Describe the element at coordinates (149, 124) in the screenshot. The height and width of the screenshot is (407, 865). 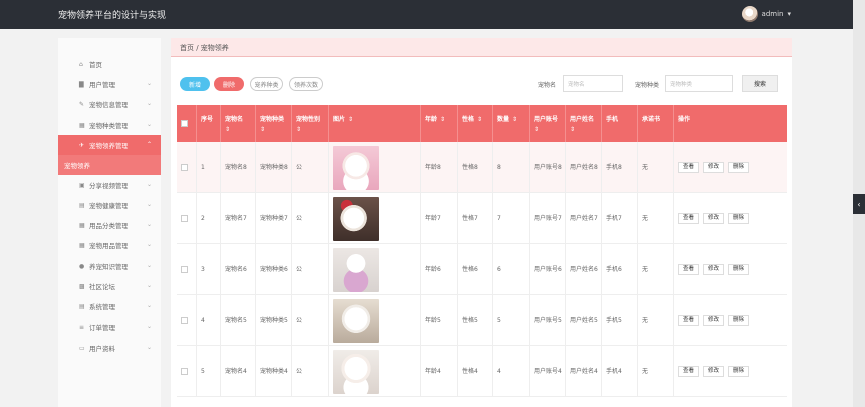
I see `chevron-down-icon: ⌄` at that location.